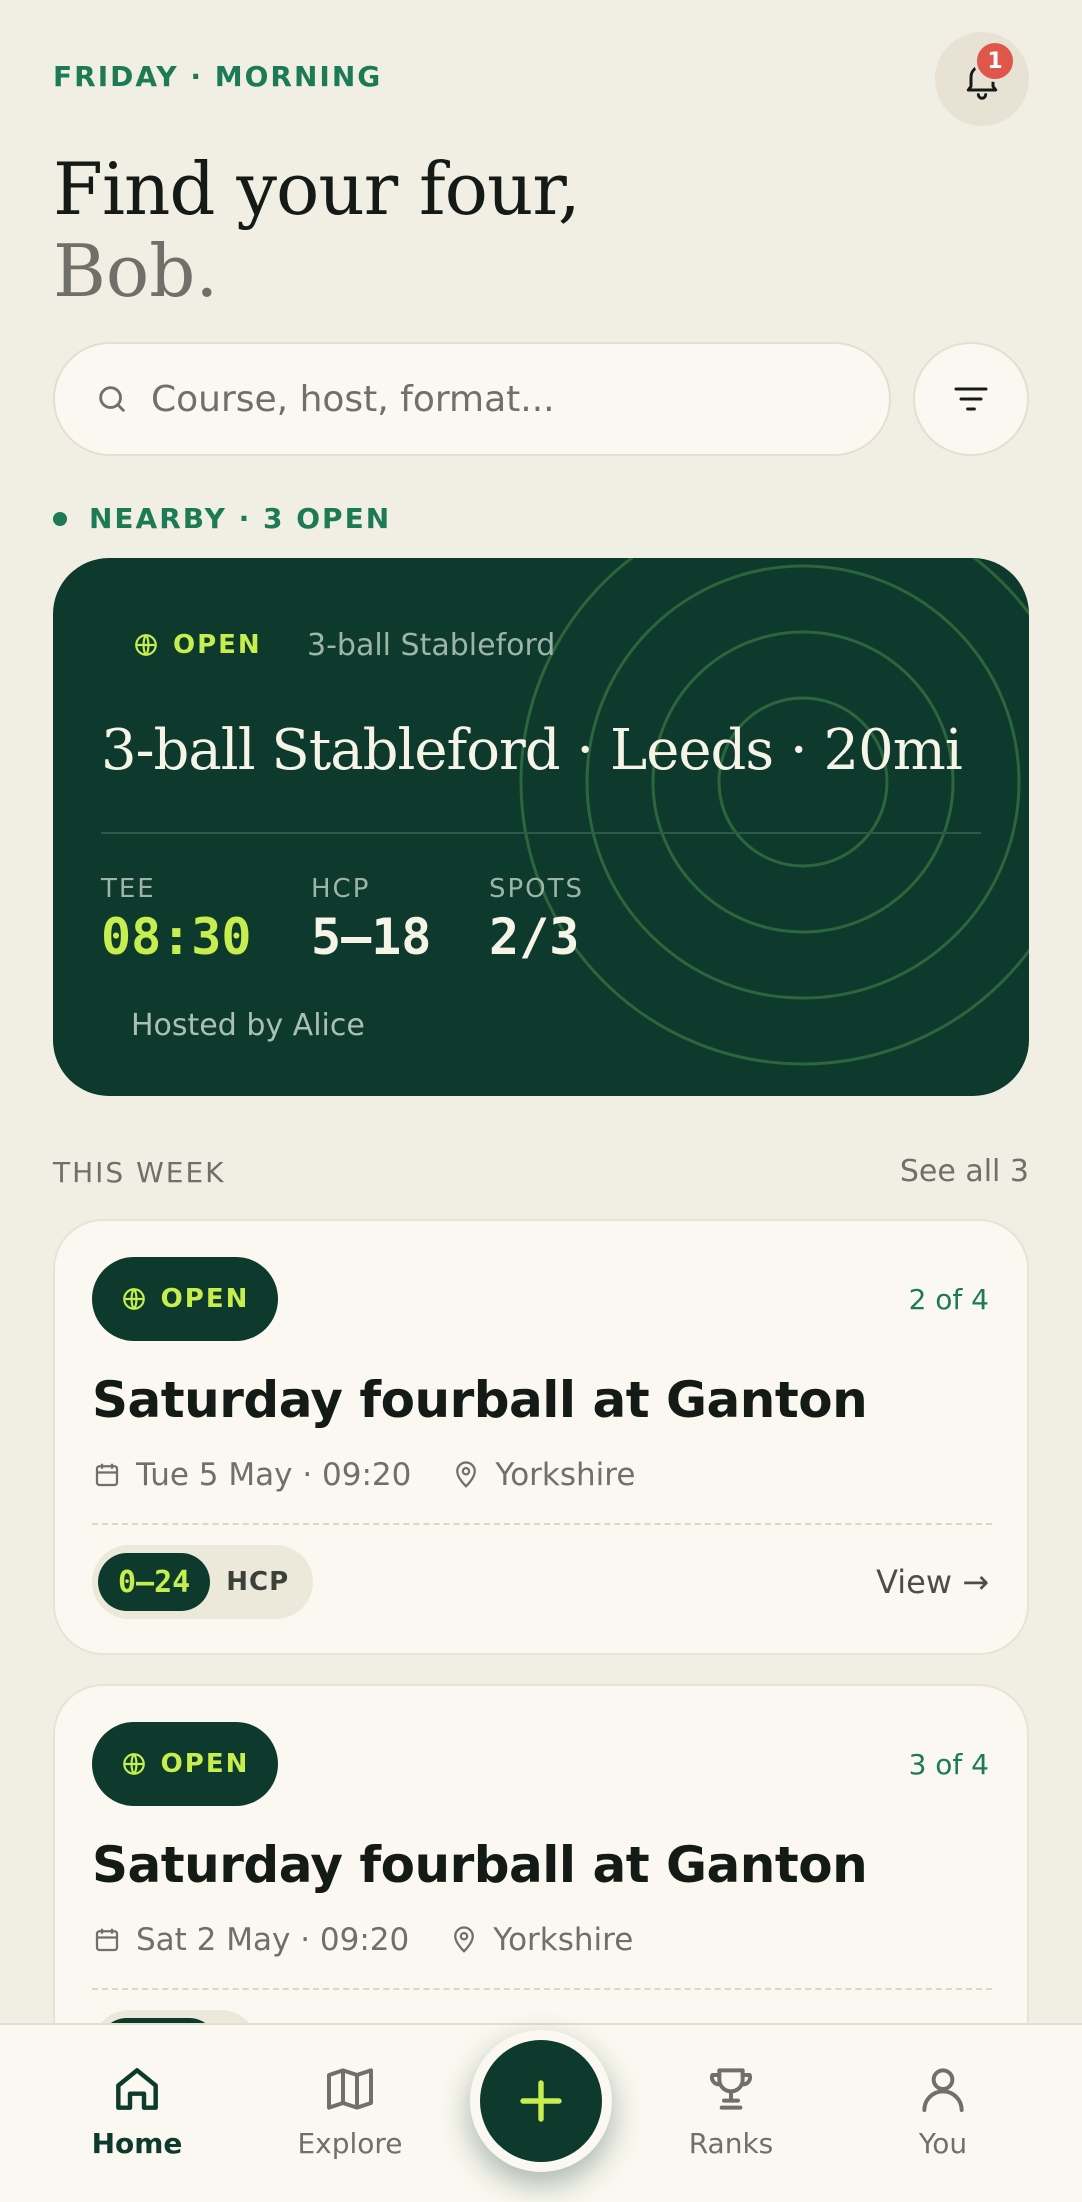 Image resolution: width=1082 pixels, height=2202 pixels. I want to click on nav-label-explore: Explore, so click(350, 2143).